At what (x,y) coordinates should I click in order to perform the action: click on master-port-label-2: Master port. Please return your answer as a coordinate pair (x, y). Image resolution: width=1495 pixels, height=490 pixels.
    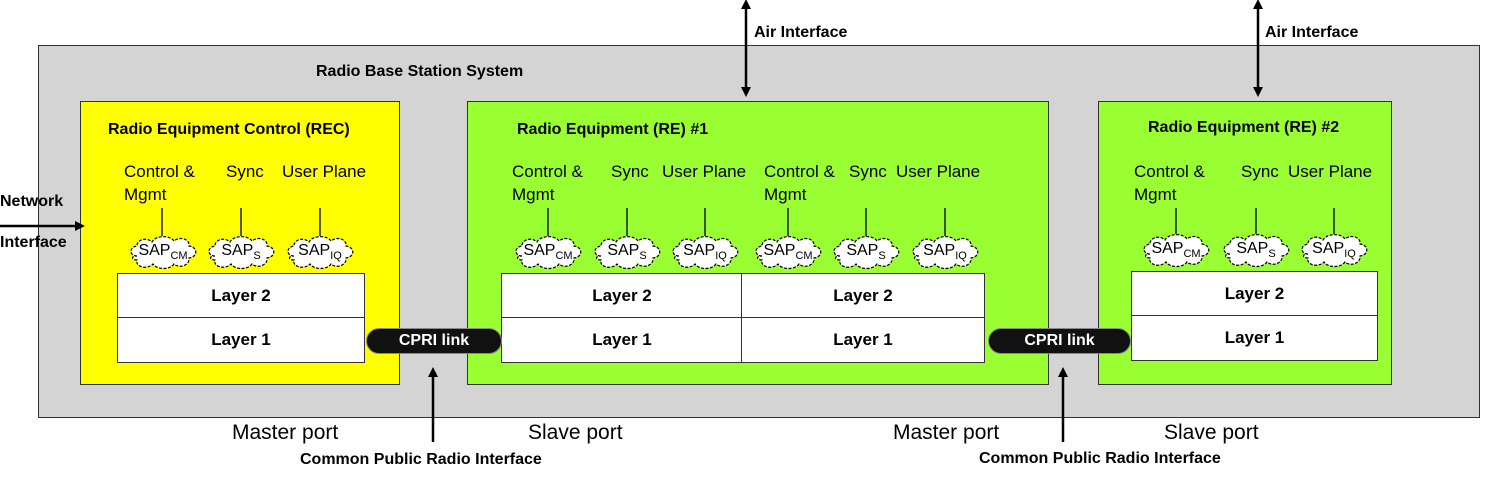
    Looking at the image, I should click on (946, 432).